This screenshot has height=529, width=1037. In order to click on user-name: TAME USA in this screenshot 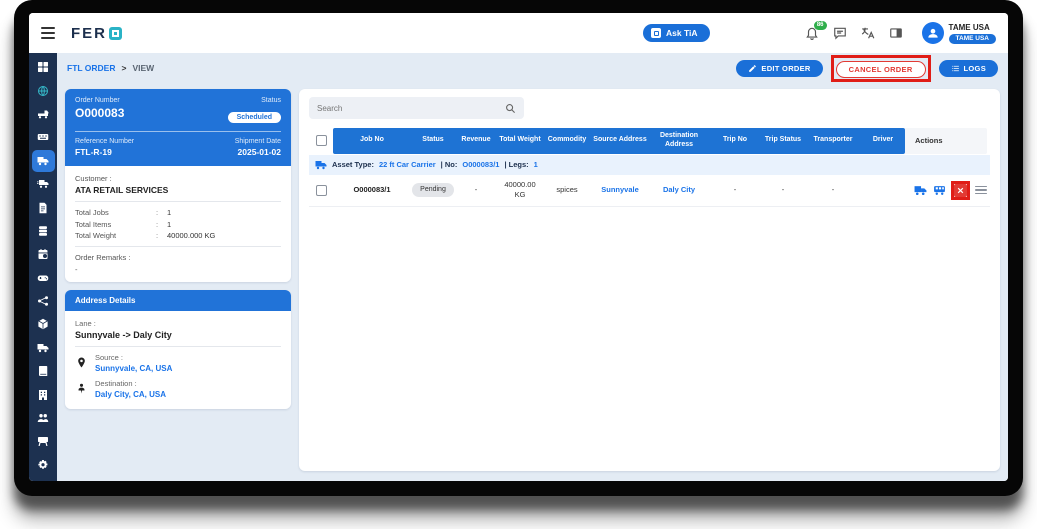, I will do `click(969, 27)`.